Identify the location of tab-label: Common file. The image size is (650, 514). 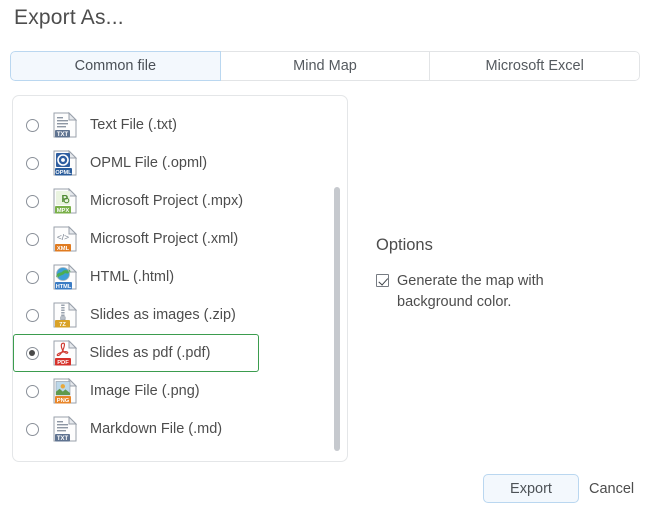
(115, 66).